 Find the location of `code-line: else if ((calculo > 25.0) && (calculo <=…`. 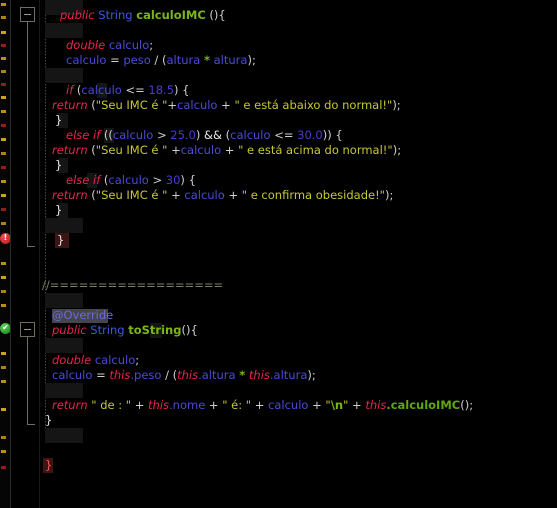

code-line: else if ((calculo > 25.0) && (calculo <=… is located at coordinates (204, 135).